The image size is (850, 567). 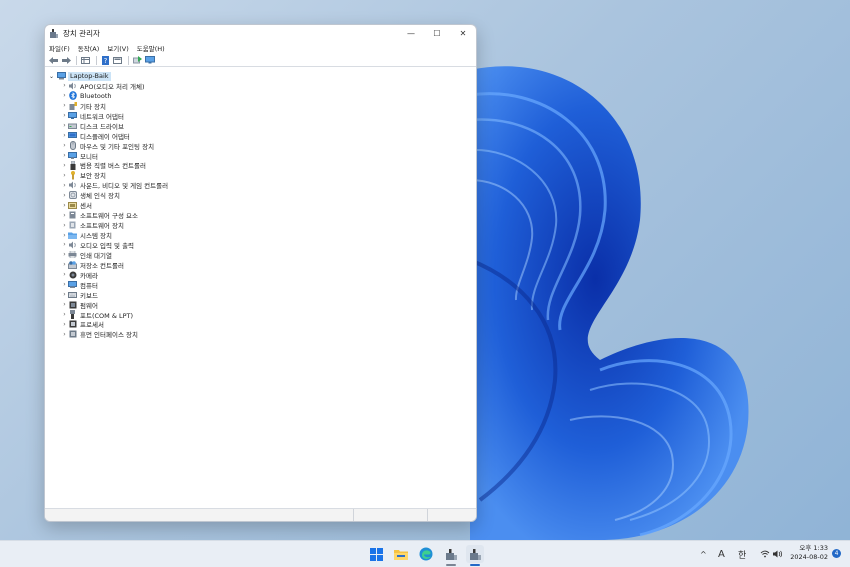 What do you see at coordinates (475, 554) in the screenshot?
I see `device-manager-active-icon` at bounding box center [475, 554].